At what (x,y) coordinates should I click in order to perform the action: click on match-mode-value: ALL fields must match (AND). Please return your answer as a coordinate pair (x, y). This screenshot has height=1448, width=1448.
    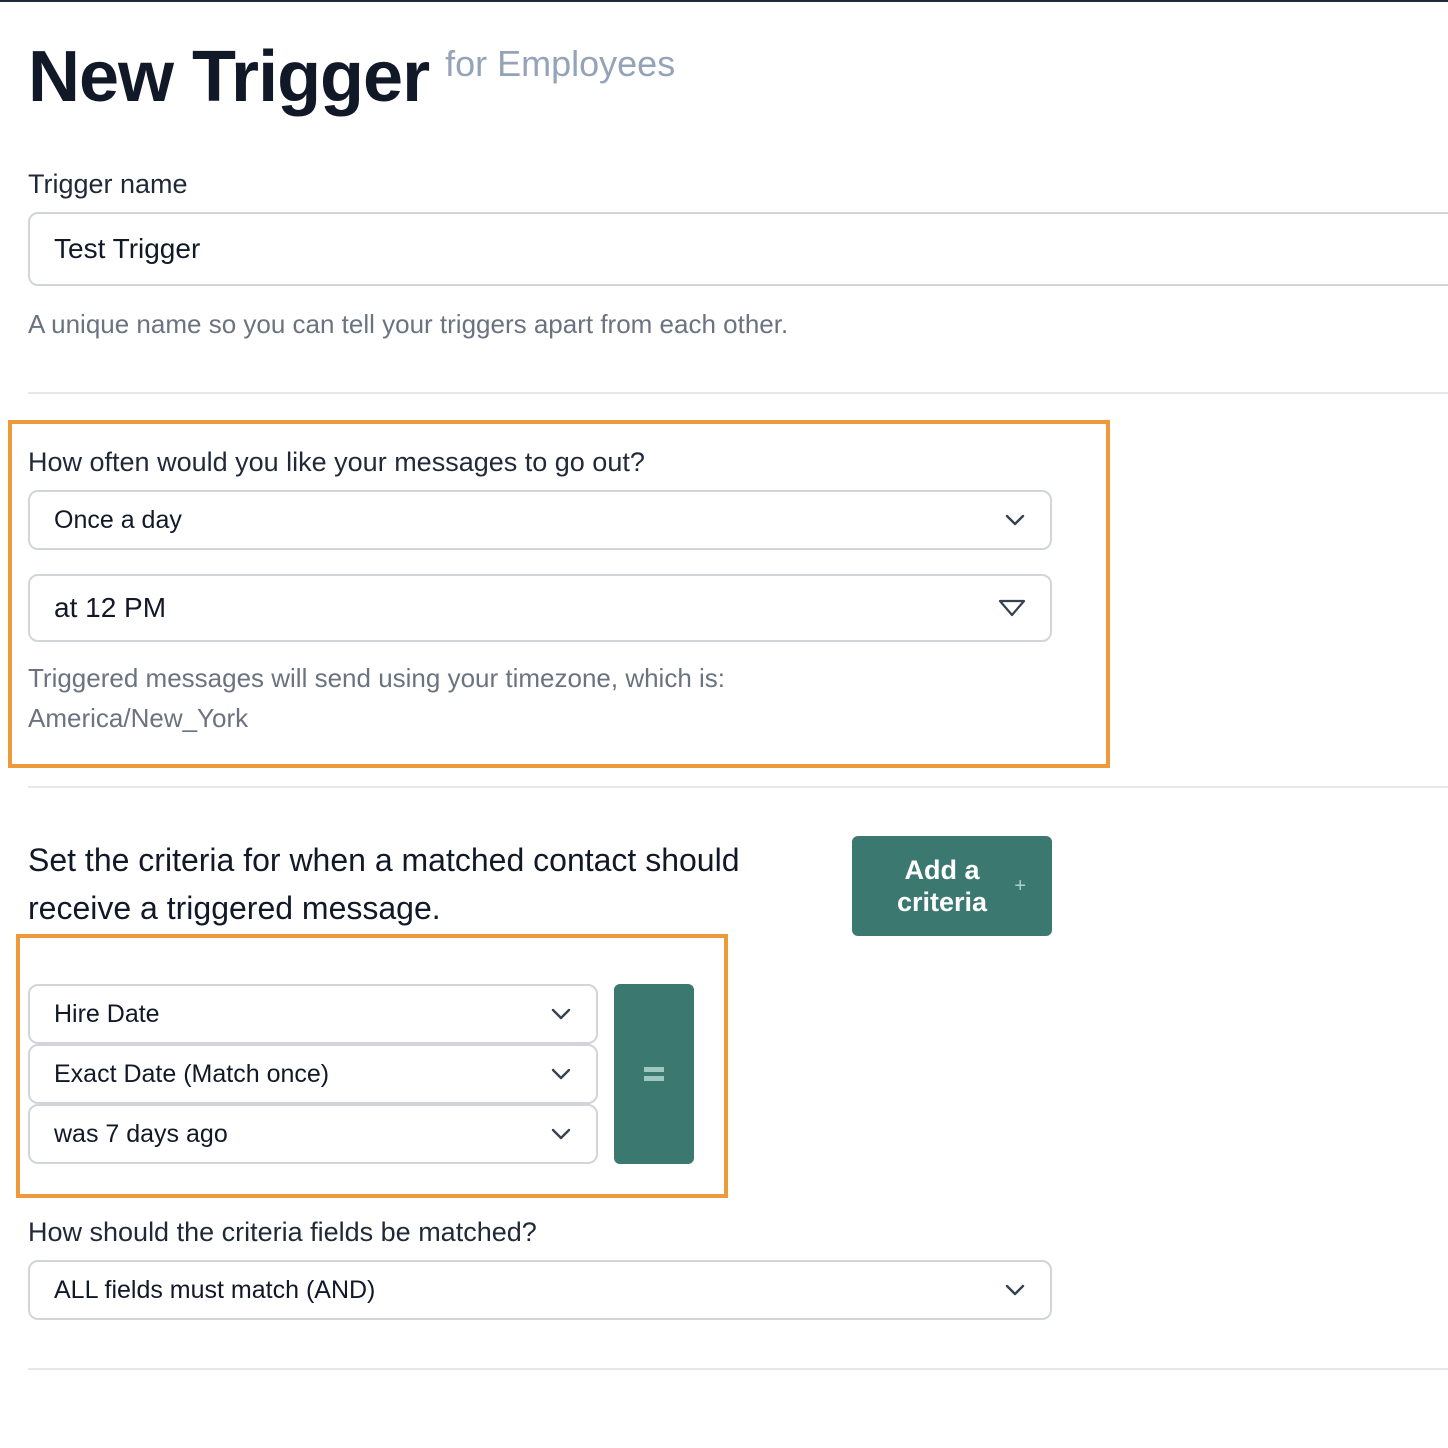
    Looking at the image, I should click on (215, 1289).